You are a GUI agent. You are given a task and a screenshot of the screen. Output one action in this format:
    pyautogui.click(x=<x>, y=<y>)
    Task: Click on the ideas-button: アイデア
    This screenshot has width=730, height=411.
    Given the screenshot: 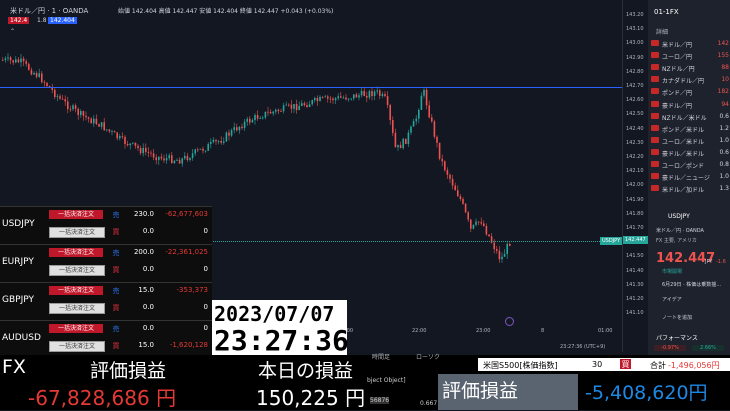 What is the action you would take?
    pyautogui.click(x=672, y=299)
    